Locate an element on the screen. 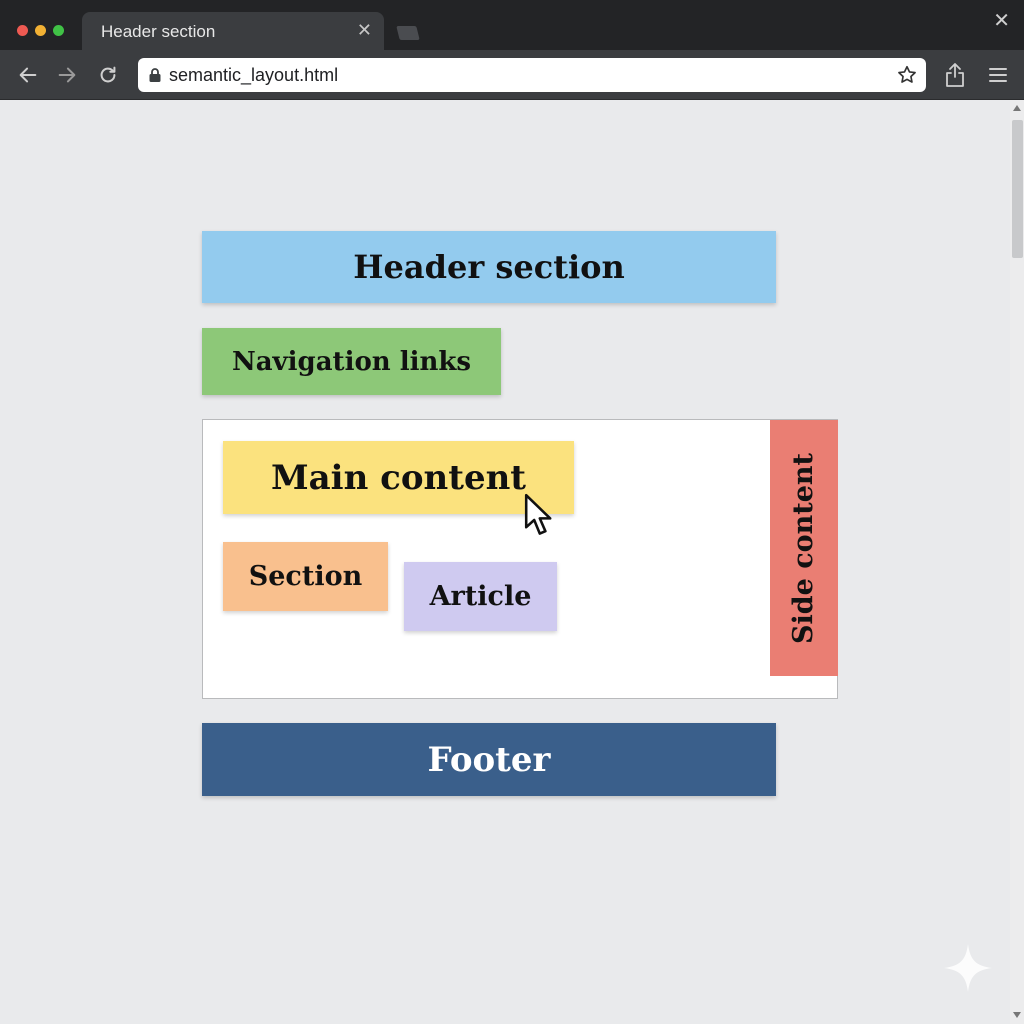 The image size is (1024, 1024). article-block: Article is located at coordinates (480, 596).